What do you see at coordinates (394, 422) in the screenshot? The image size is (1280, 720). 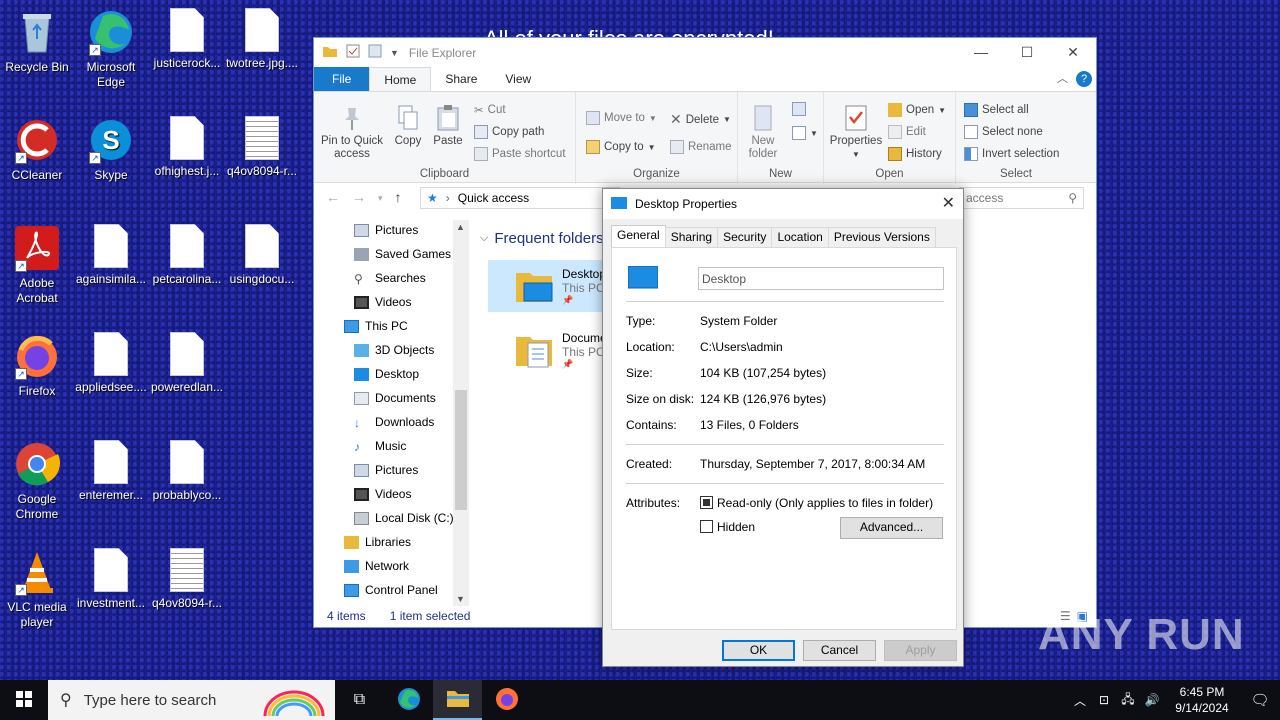 I see `nav-item-downloads: ↓ Downloads` at bounding box center [394, 422].